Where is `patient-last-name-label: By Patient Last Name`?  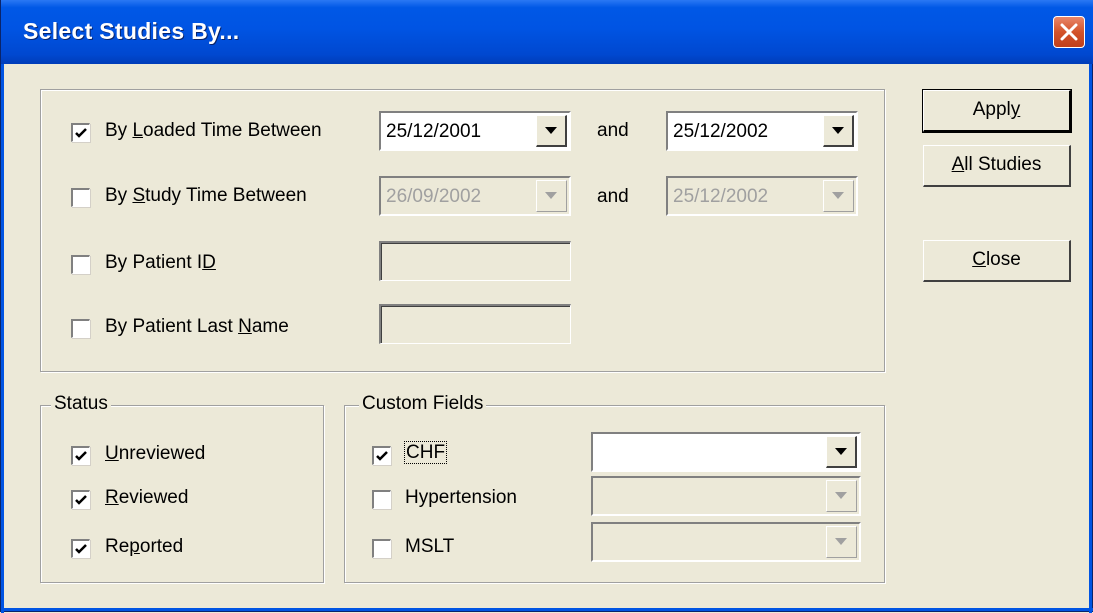 patient-last-name-label: By Patient Last Name is located at coordinates (197, 327).